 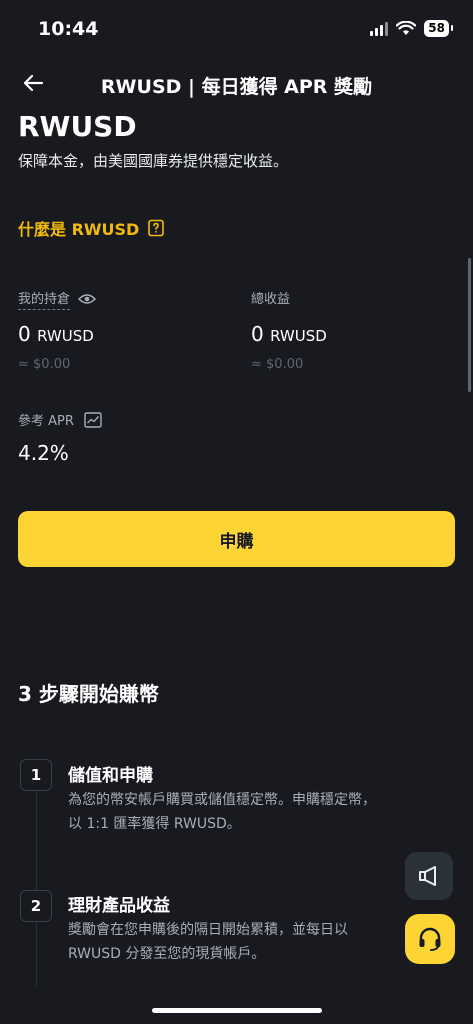 I want to click on holdings-label-row: 我的持倉, so click(x=57, y=299).